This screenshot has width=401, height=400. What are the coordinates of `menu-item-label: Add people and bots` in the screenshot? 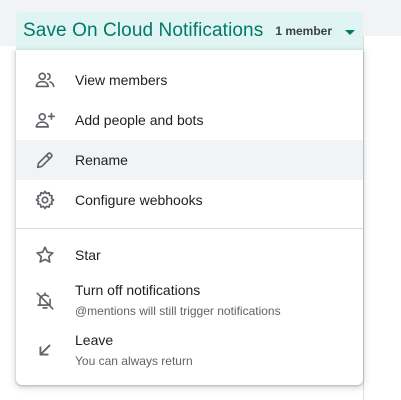 It's located at (139, 120).